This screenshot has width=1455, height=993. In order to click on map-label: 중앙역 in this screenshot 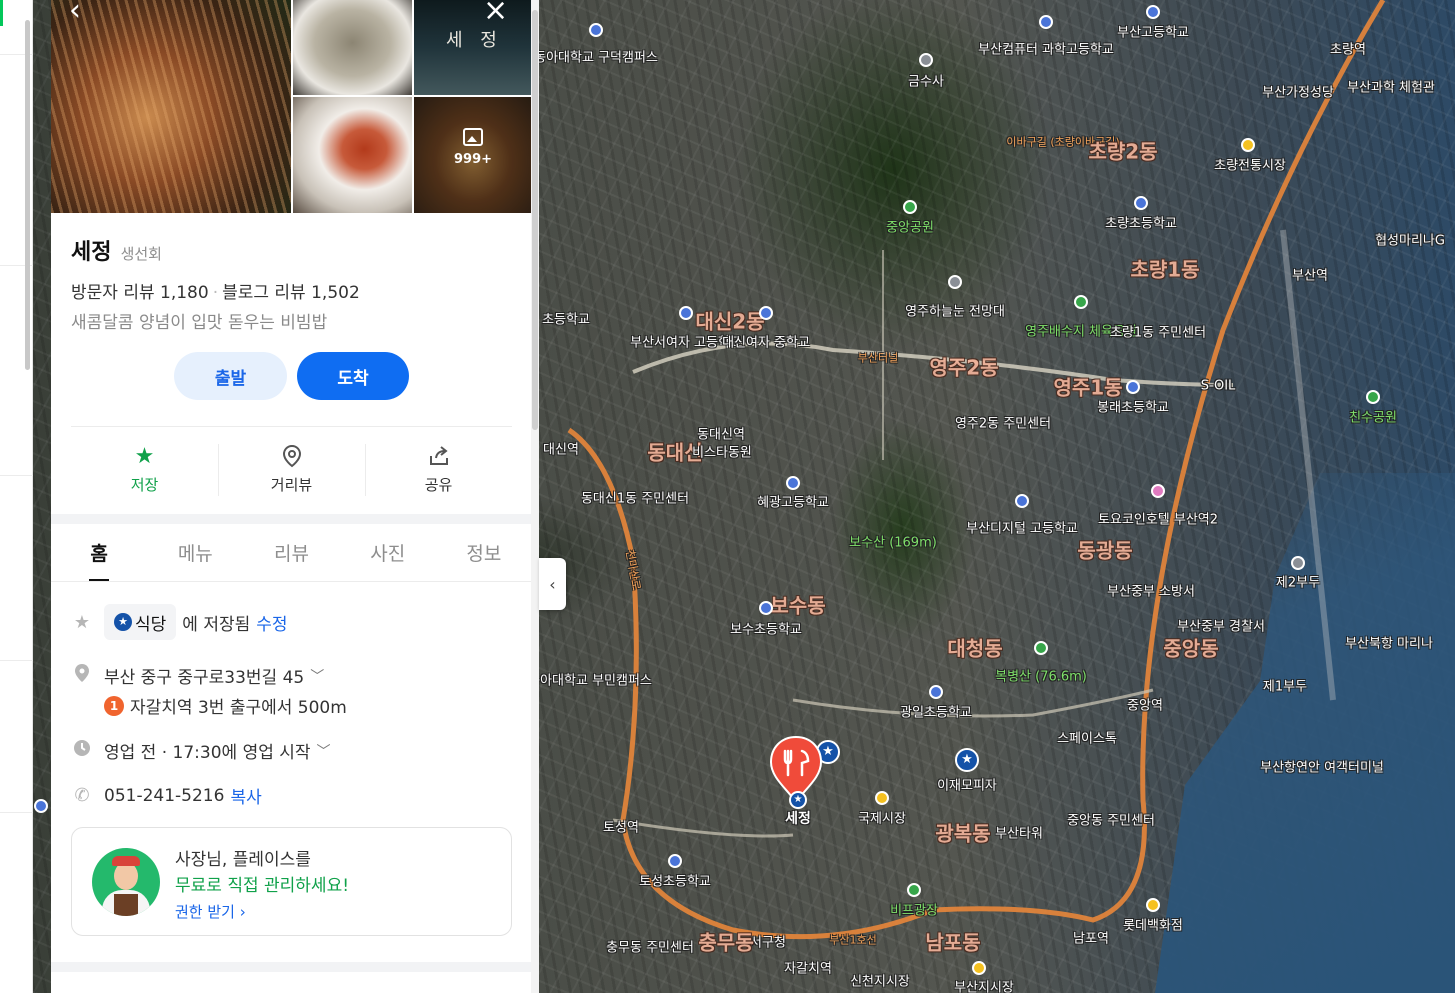, I will do `click(1145, 706)`.